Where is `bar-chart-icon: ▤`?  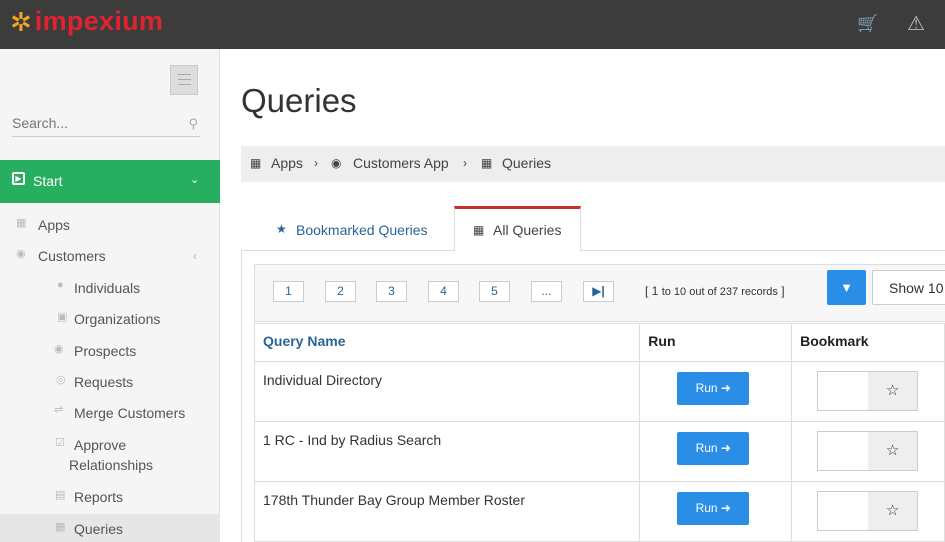
bar-chart-icon: ▤ is located at coordinates (60, 495).